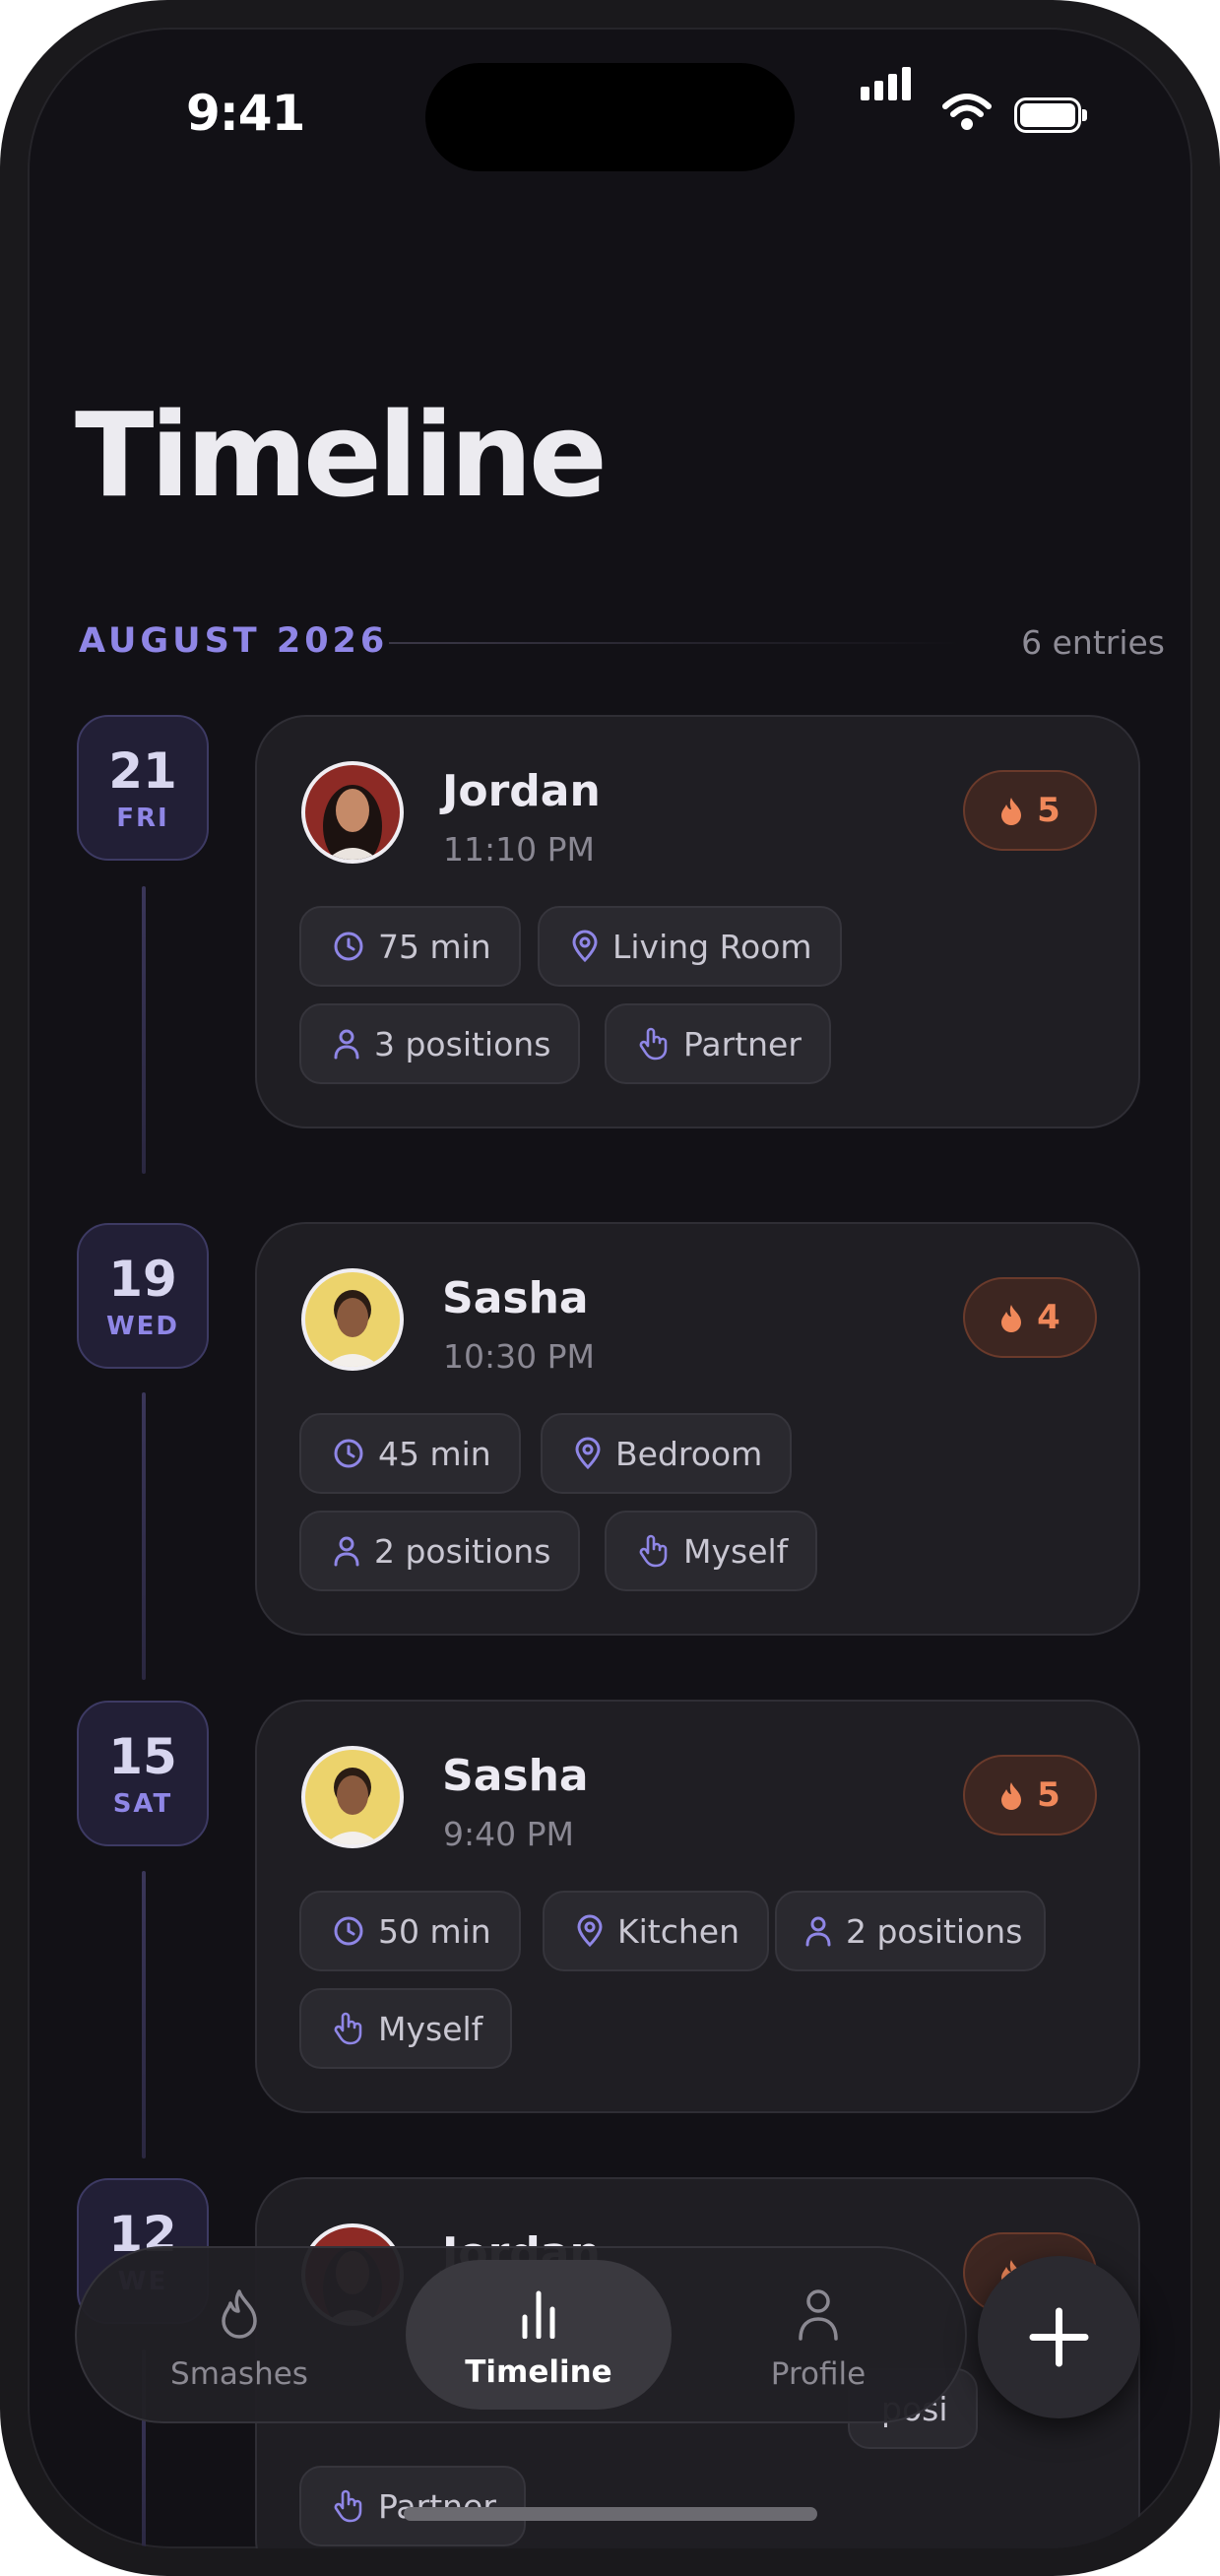  What do you see at coordinates (234, 641) in the screenshot?
I see `month-label: AUGUST 2026` at bounding box center [234, 641].